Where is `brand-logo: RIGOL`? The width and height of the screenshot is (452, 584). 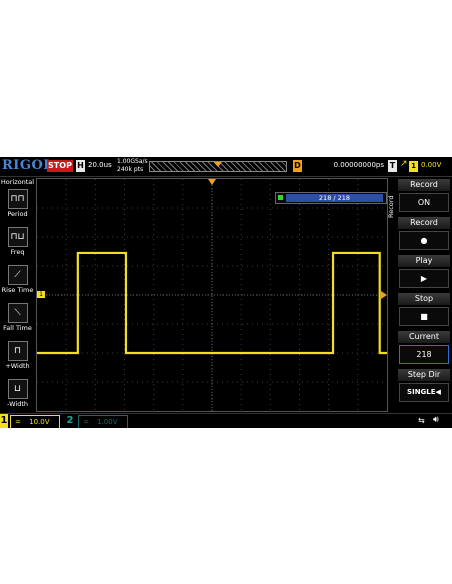 brand-logo: RIGOL is located at coordinates (27, 165).